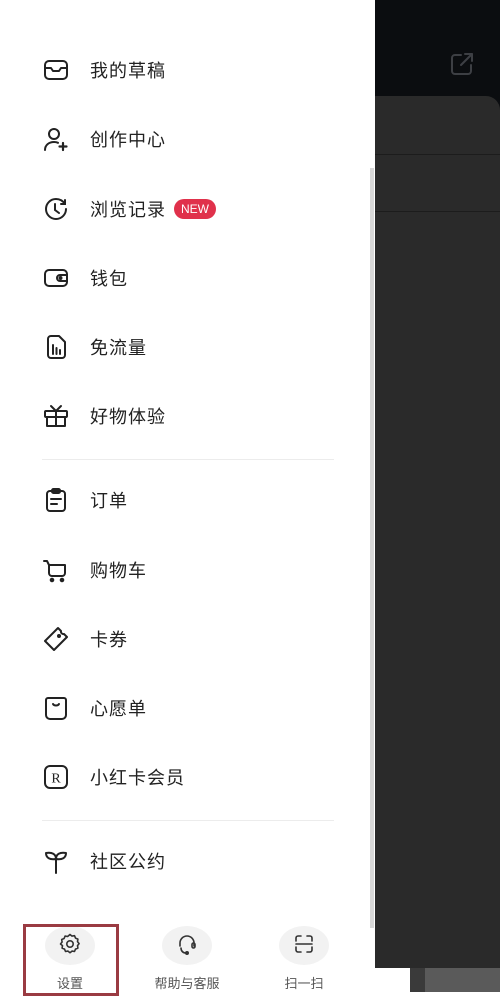 The width and height of the screenshot is (500, 996). I want to click on menu-item-wallet: 钱包, so click(85, 278).